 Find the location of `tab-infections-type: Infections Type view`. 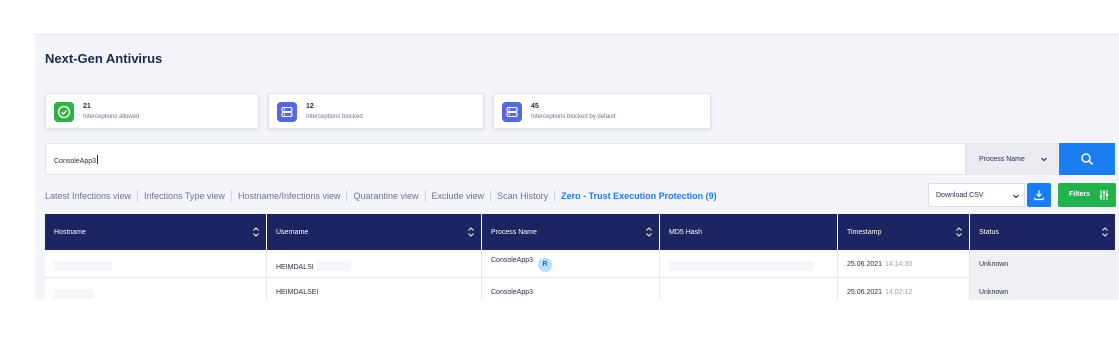

tab-infections-type: Infections Type view is located at coordinates (185, 196).